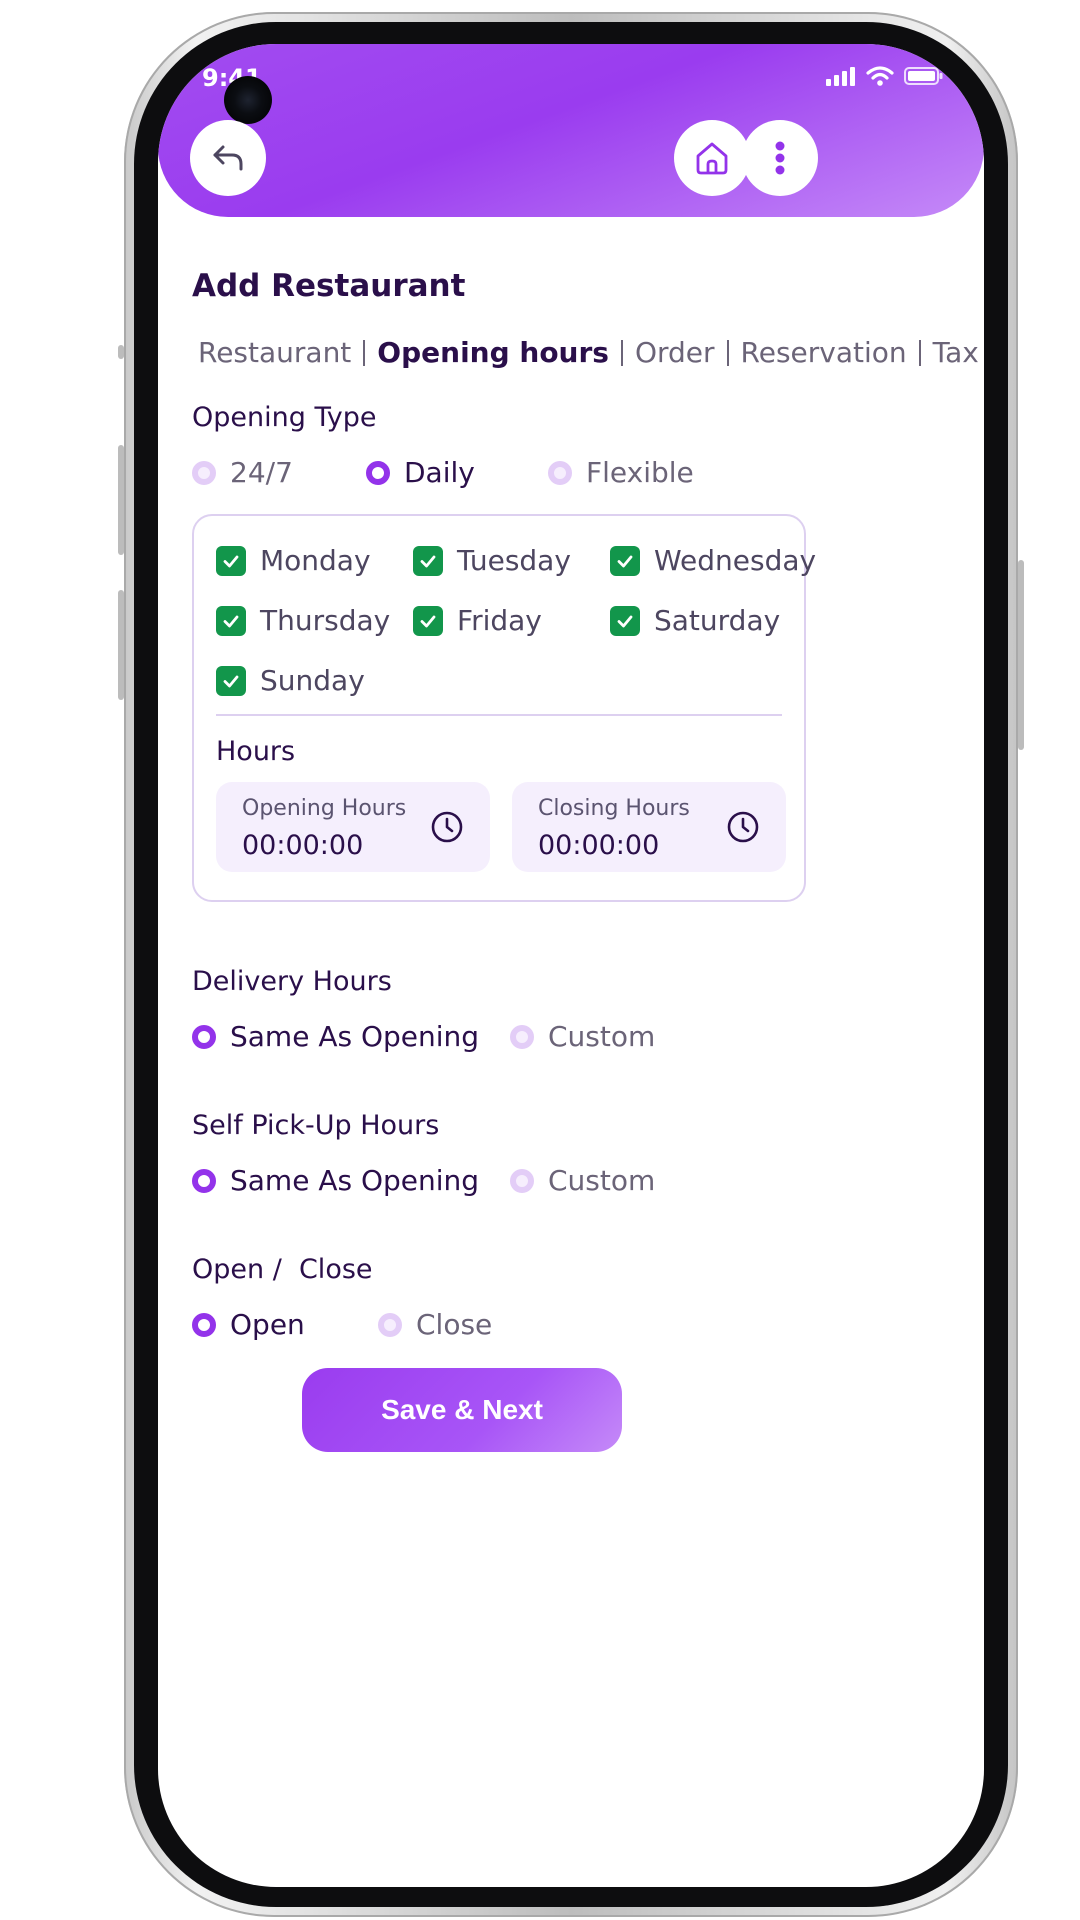 This screenshot has width=1080, height=1920. What do you see at coordinates (261, 472) in the screenshot?
I see `radio-label: 24/7` at bounding box center [261, 472].